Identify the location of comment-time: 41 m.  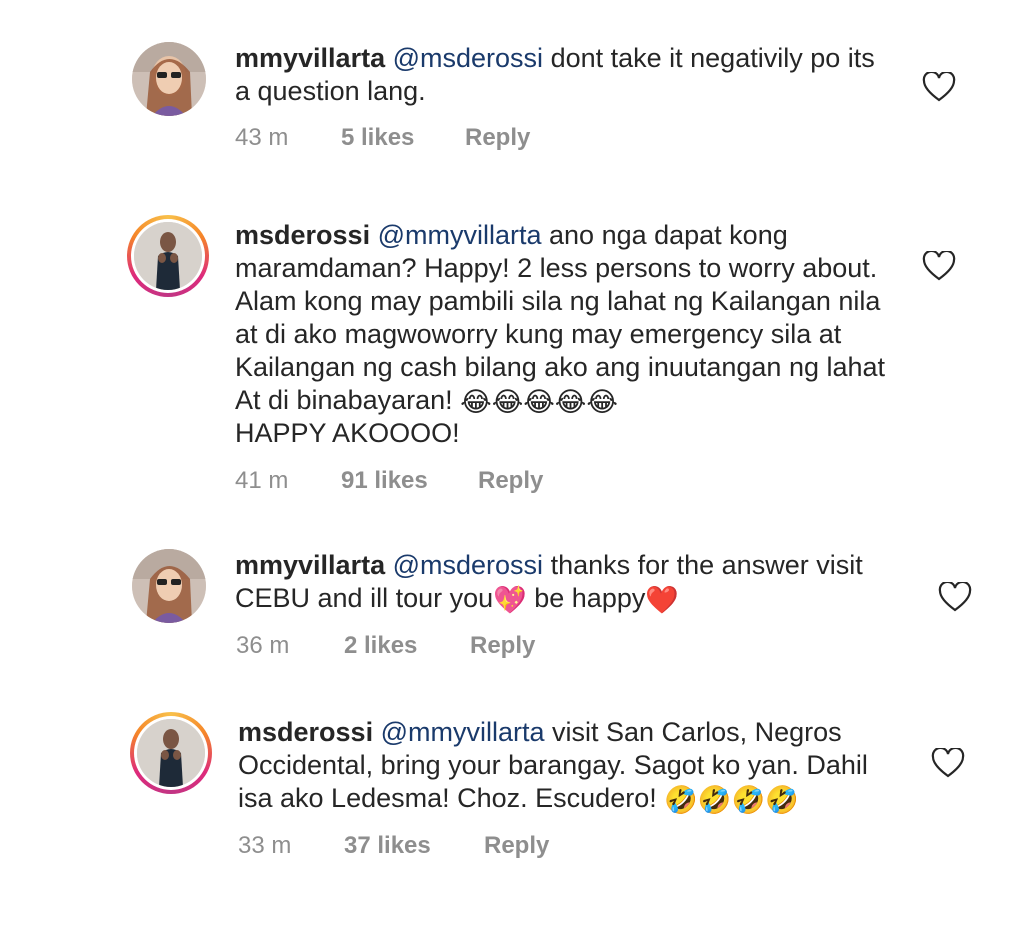
(262, 480).